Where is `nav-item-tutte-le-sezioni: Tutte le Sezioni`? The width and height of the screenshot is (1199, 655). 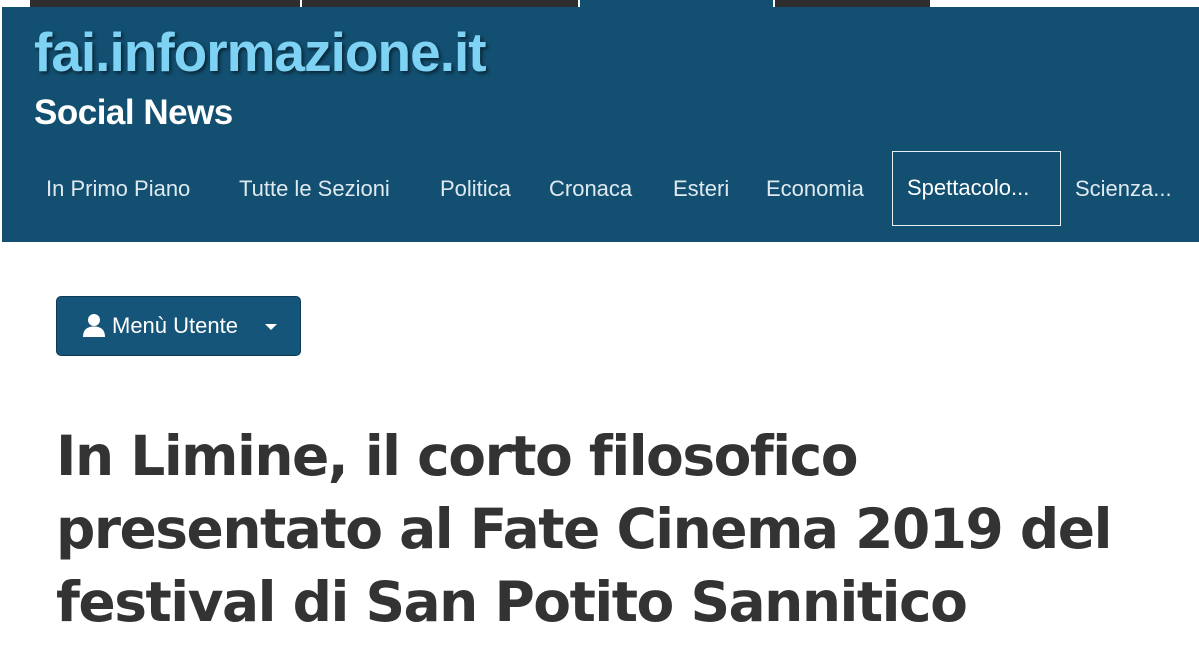 nav-item-tutte-le-sezioni: Tutte le Sezioni is located at coordinates (314, 188).